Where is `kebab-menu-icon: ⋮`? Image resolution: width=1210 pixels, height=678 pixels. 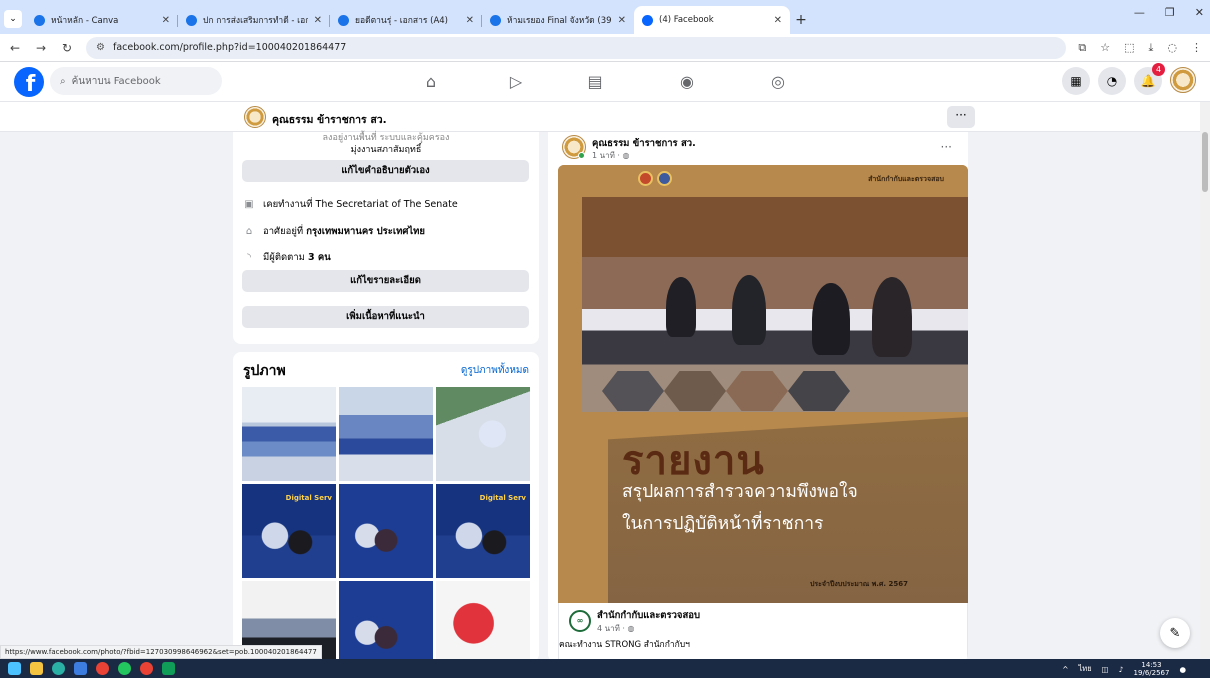 kebab-menu-icon: ⋮ is located at coordinates (1196, 48).